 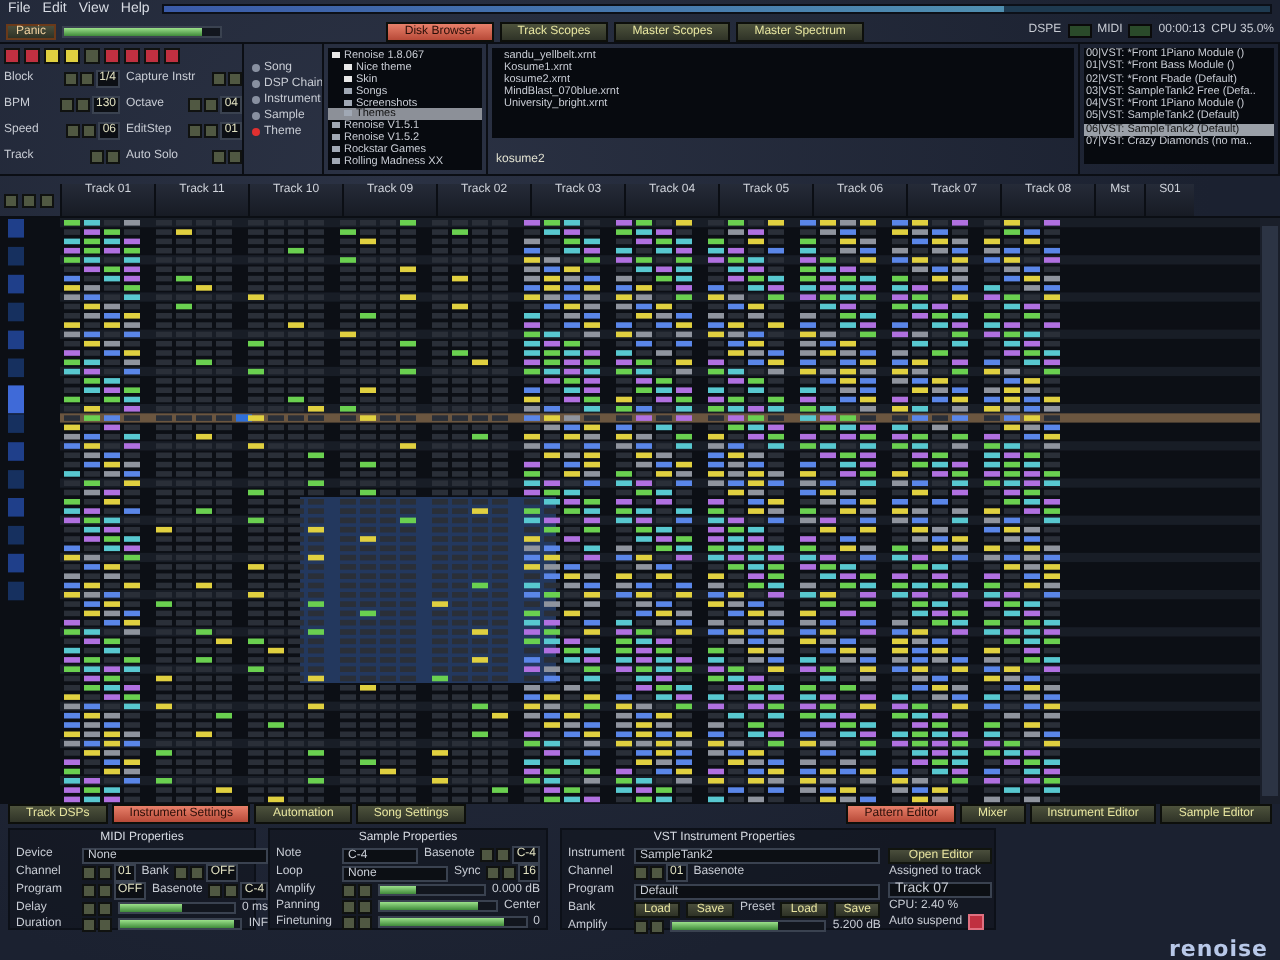 What do you see at coordinates (976, 922) in the screenshot?
I see `checkbox` at bounding box center [976, 922].